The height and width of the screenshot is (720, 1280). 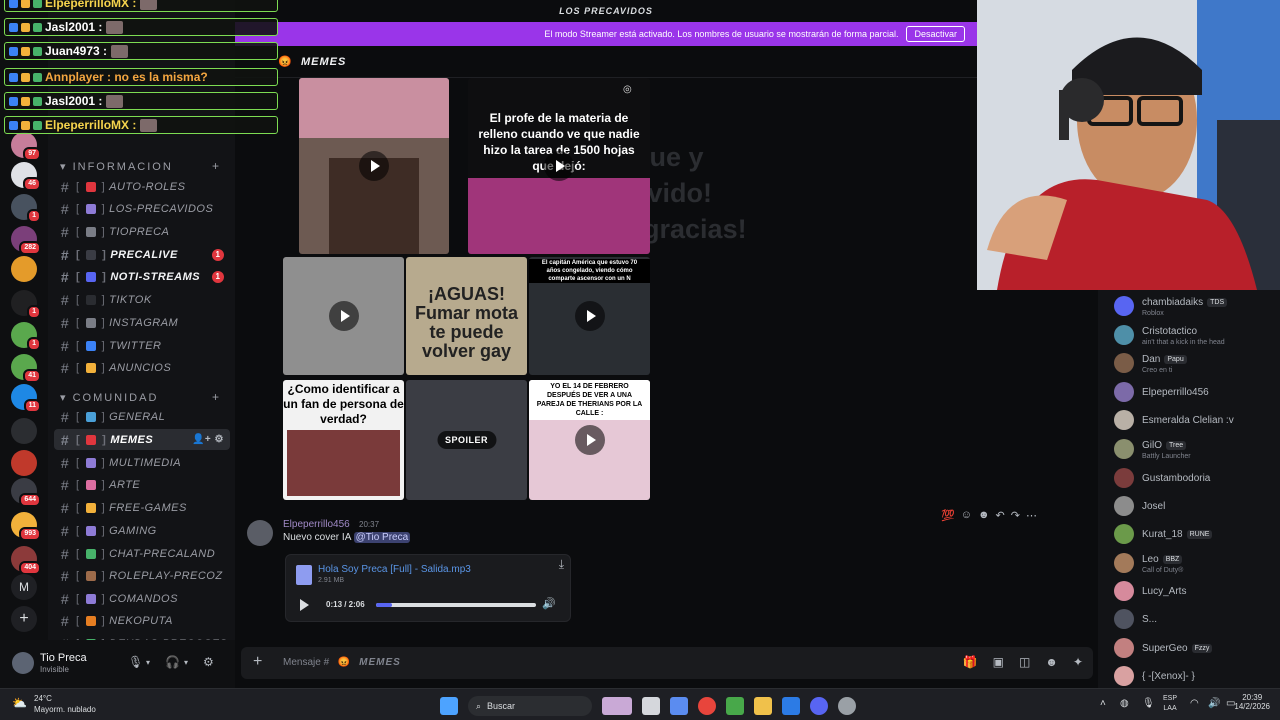 What do you see at coordinates (948, 515) in the screenshot?
I see `reaction-icon: 💯` at bounding box center [948, 515].